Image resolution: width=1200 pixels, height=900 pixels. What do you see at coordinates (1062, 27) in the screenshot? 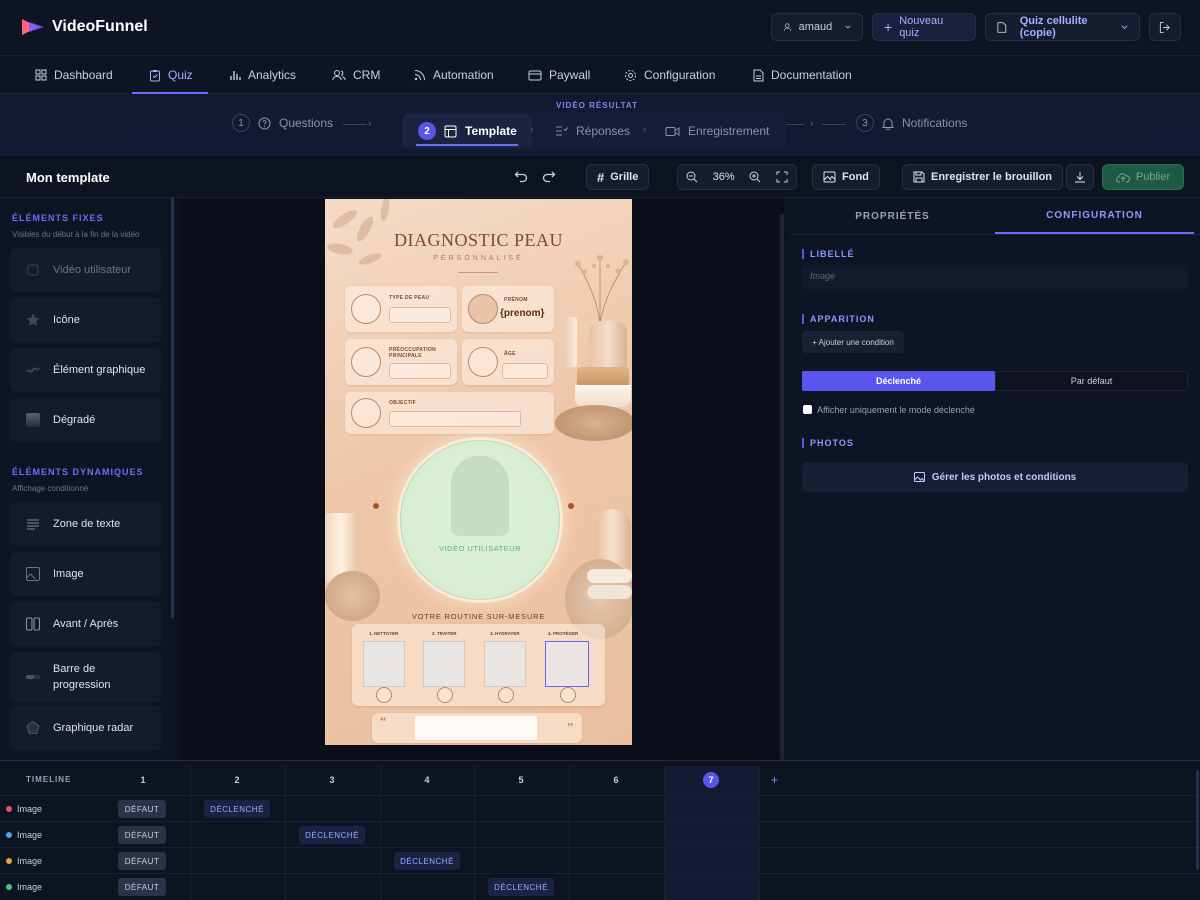
I see `quiz-selector: Quiz cellulite (copie)` at bounding box center [1062, 27].